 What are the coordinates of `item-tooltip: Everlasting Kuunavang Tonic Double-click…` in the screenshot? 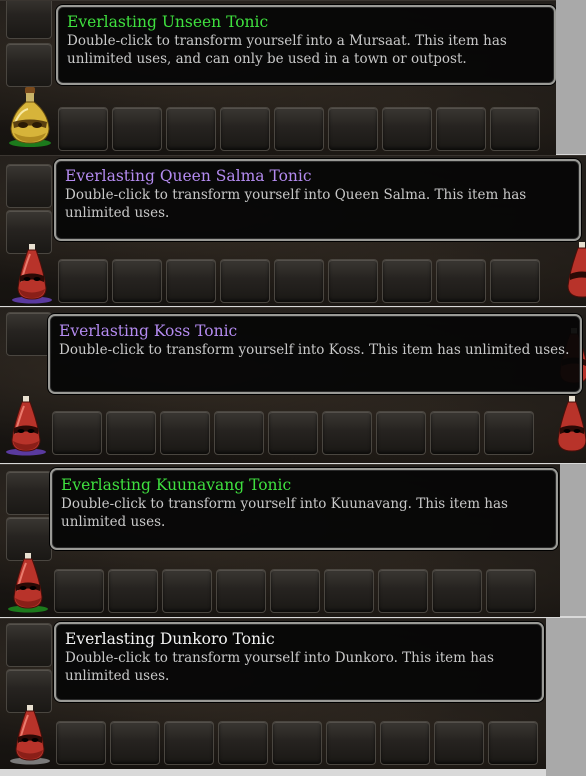 It's located at (304, 509).